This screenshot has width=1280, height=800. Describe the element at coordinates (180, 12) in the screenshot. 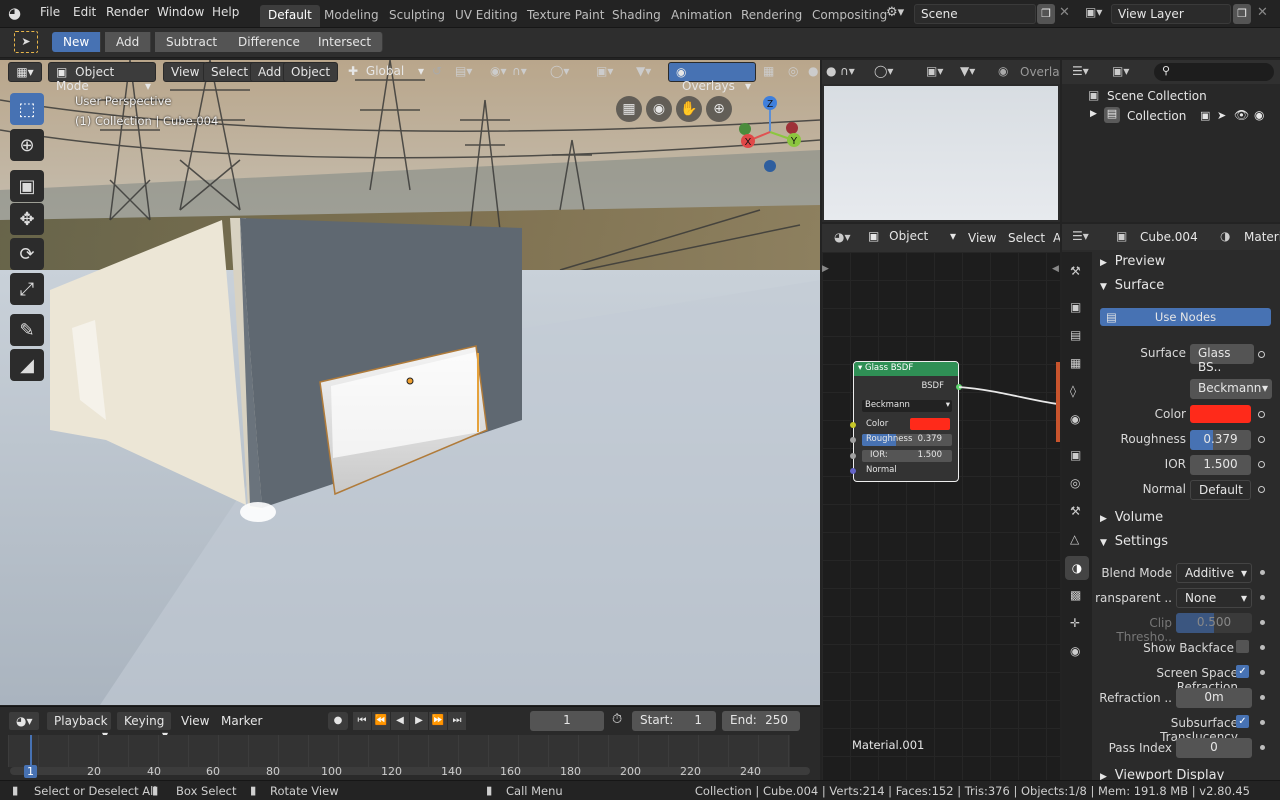

I see `menu-window: Window` at that location.